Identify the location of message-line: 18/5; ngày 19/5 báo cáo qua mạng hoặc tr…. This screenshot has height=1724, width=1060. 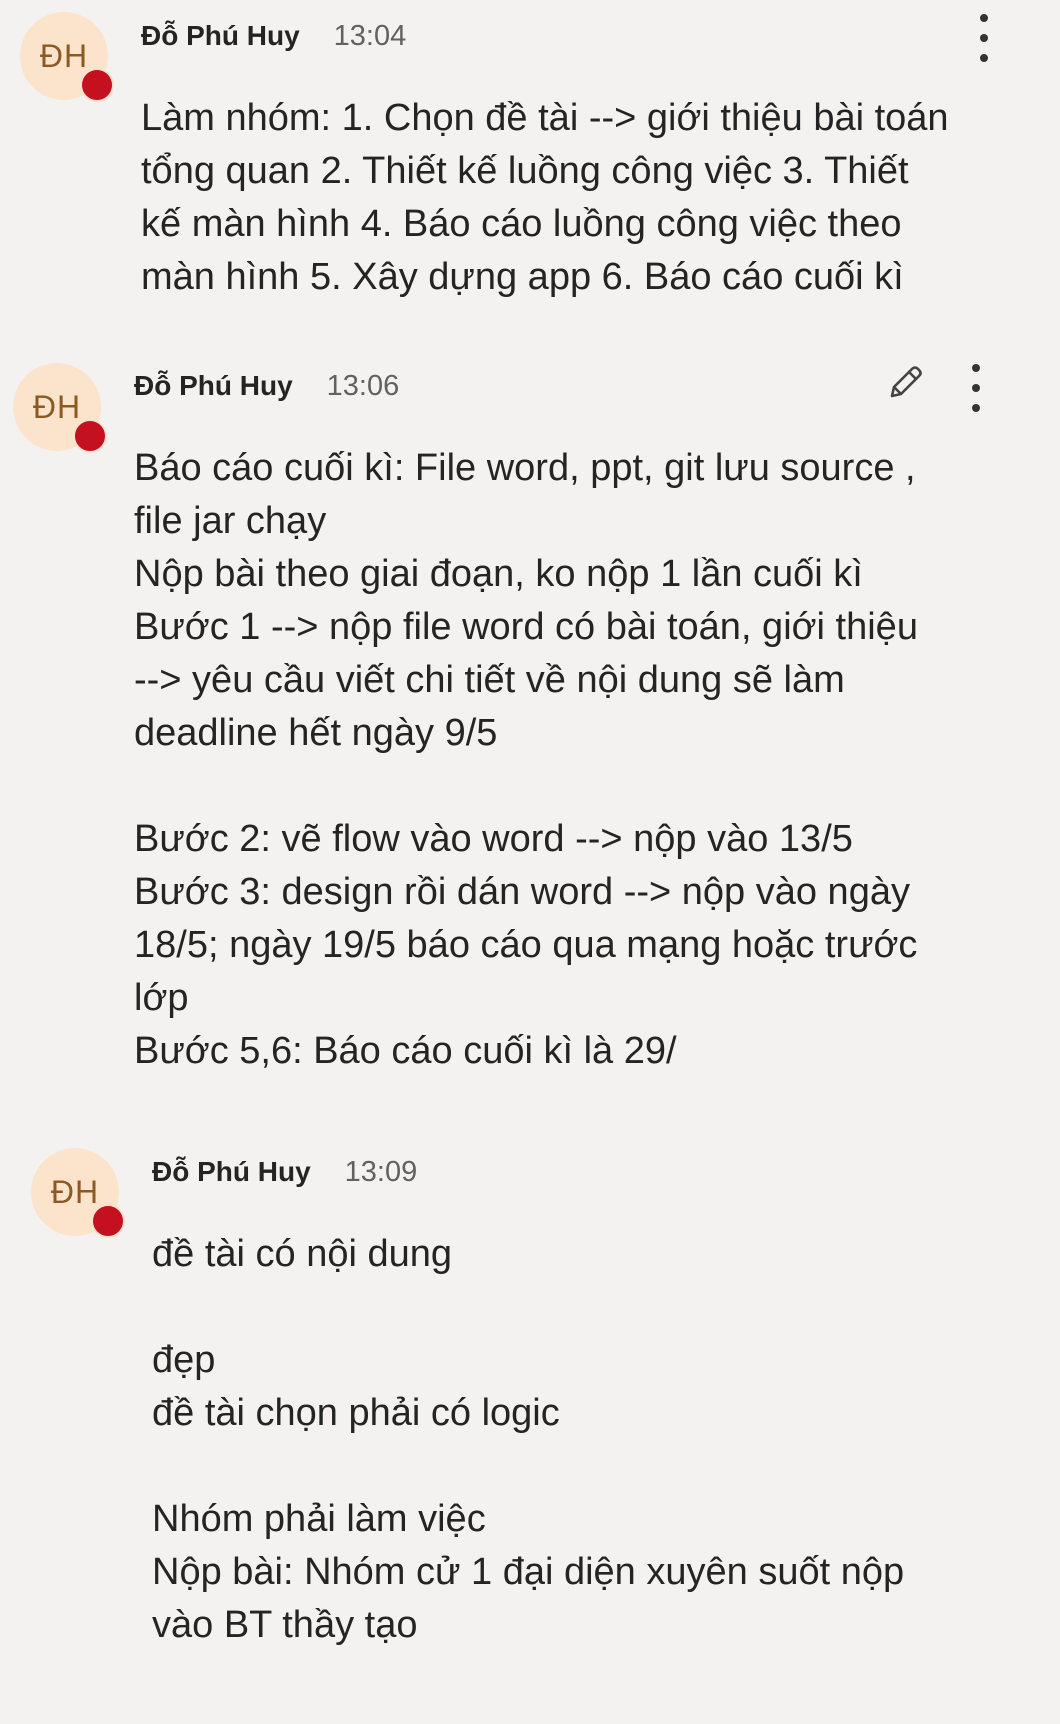
(526, 945).